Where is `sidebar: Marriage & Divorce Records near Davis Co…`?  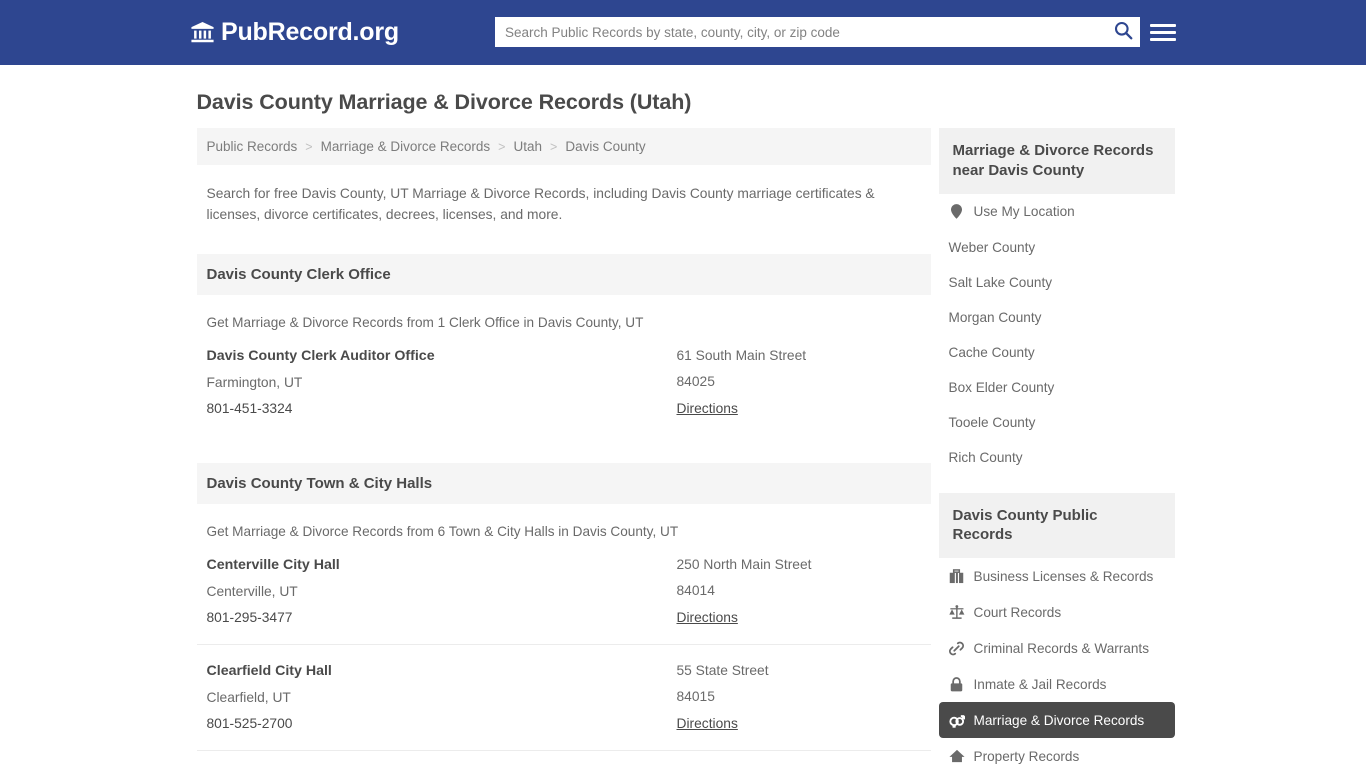 sidebar: Marriage & Divorce Records near Davis Co… is located at coordinates (1056, 448).